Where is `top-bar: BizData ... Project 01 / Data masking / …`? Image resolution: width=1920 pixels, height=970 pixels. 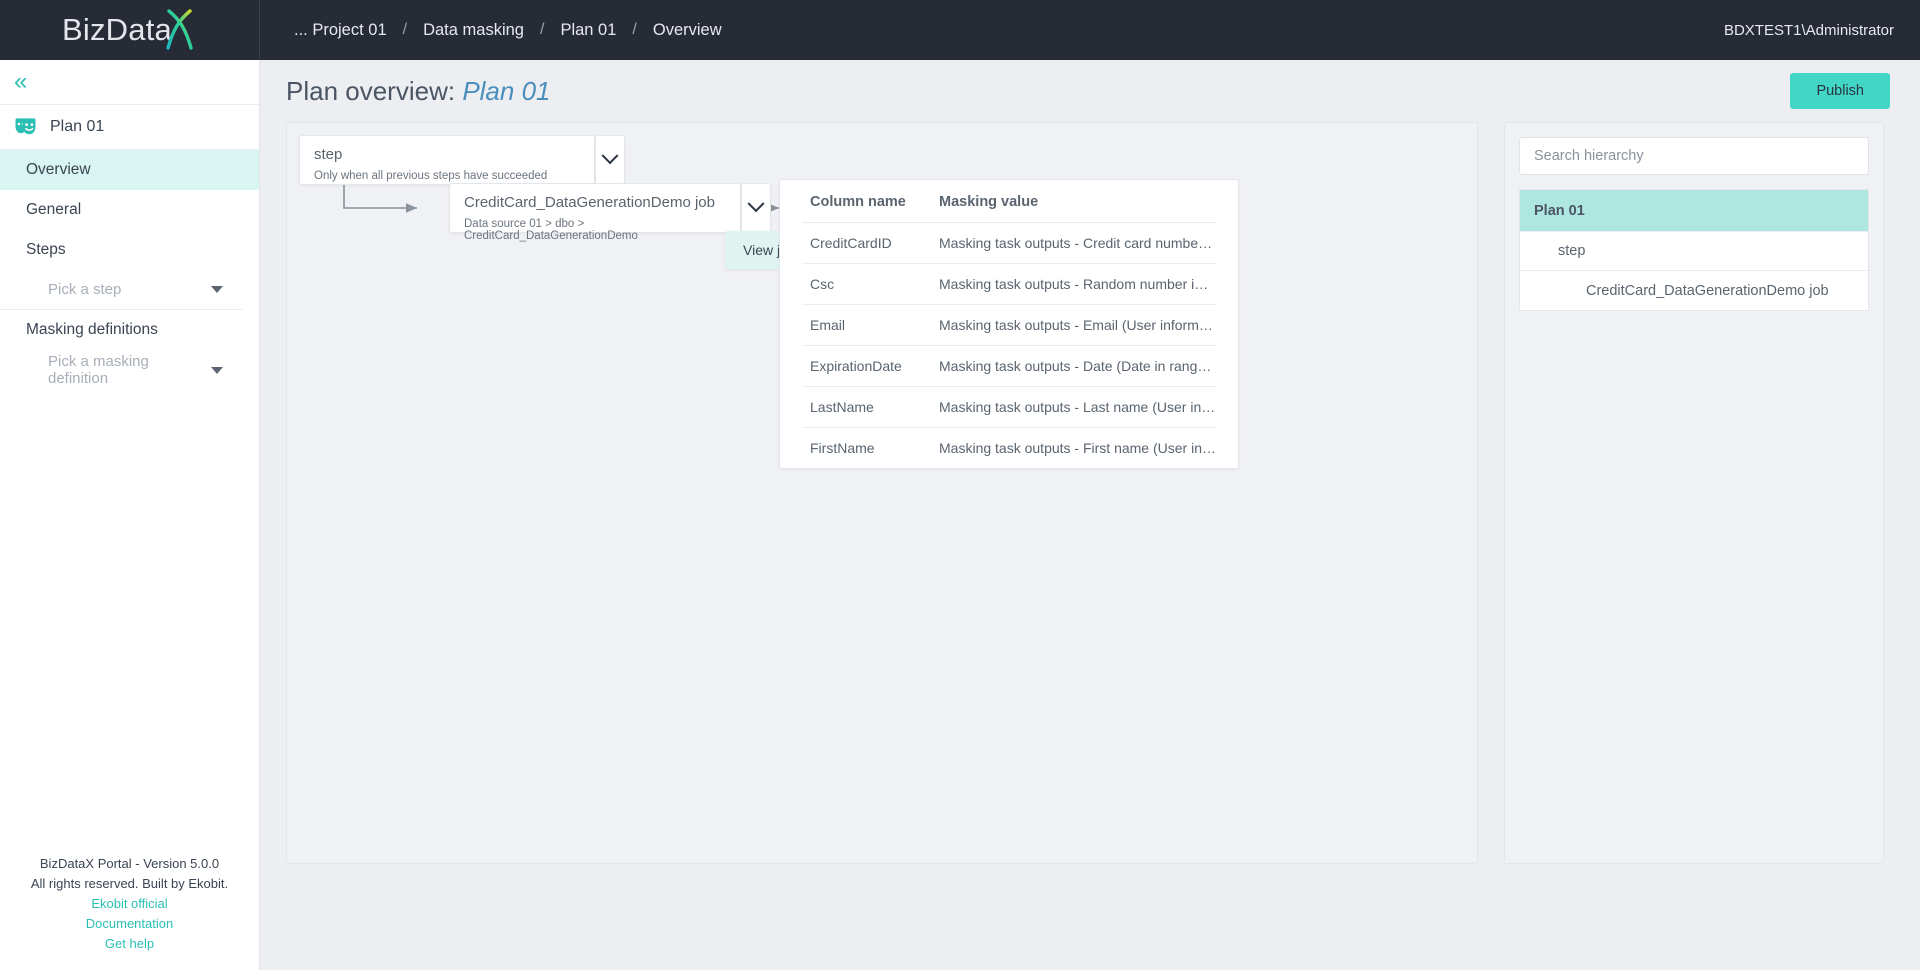 top-bar: BizData ... Project 01 / Data masking / … is located at coordinates (960, 30).